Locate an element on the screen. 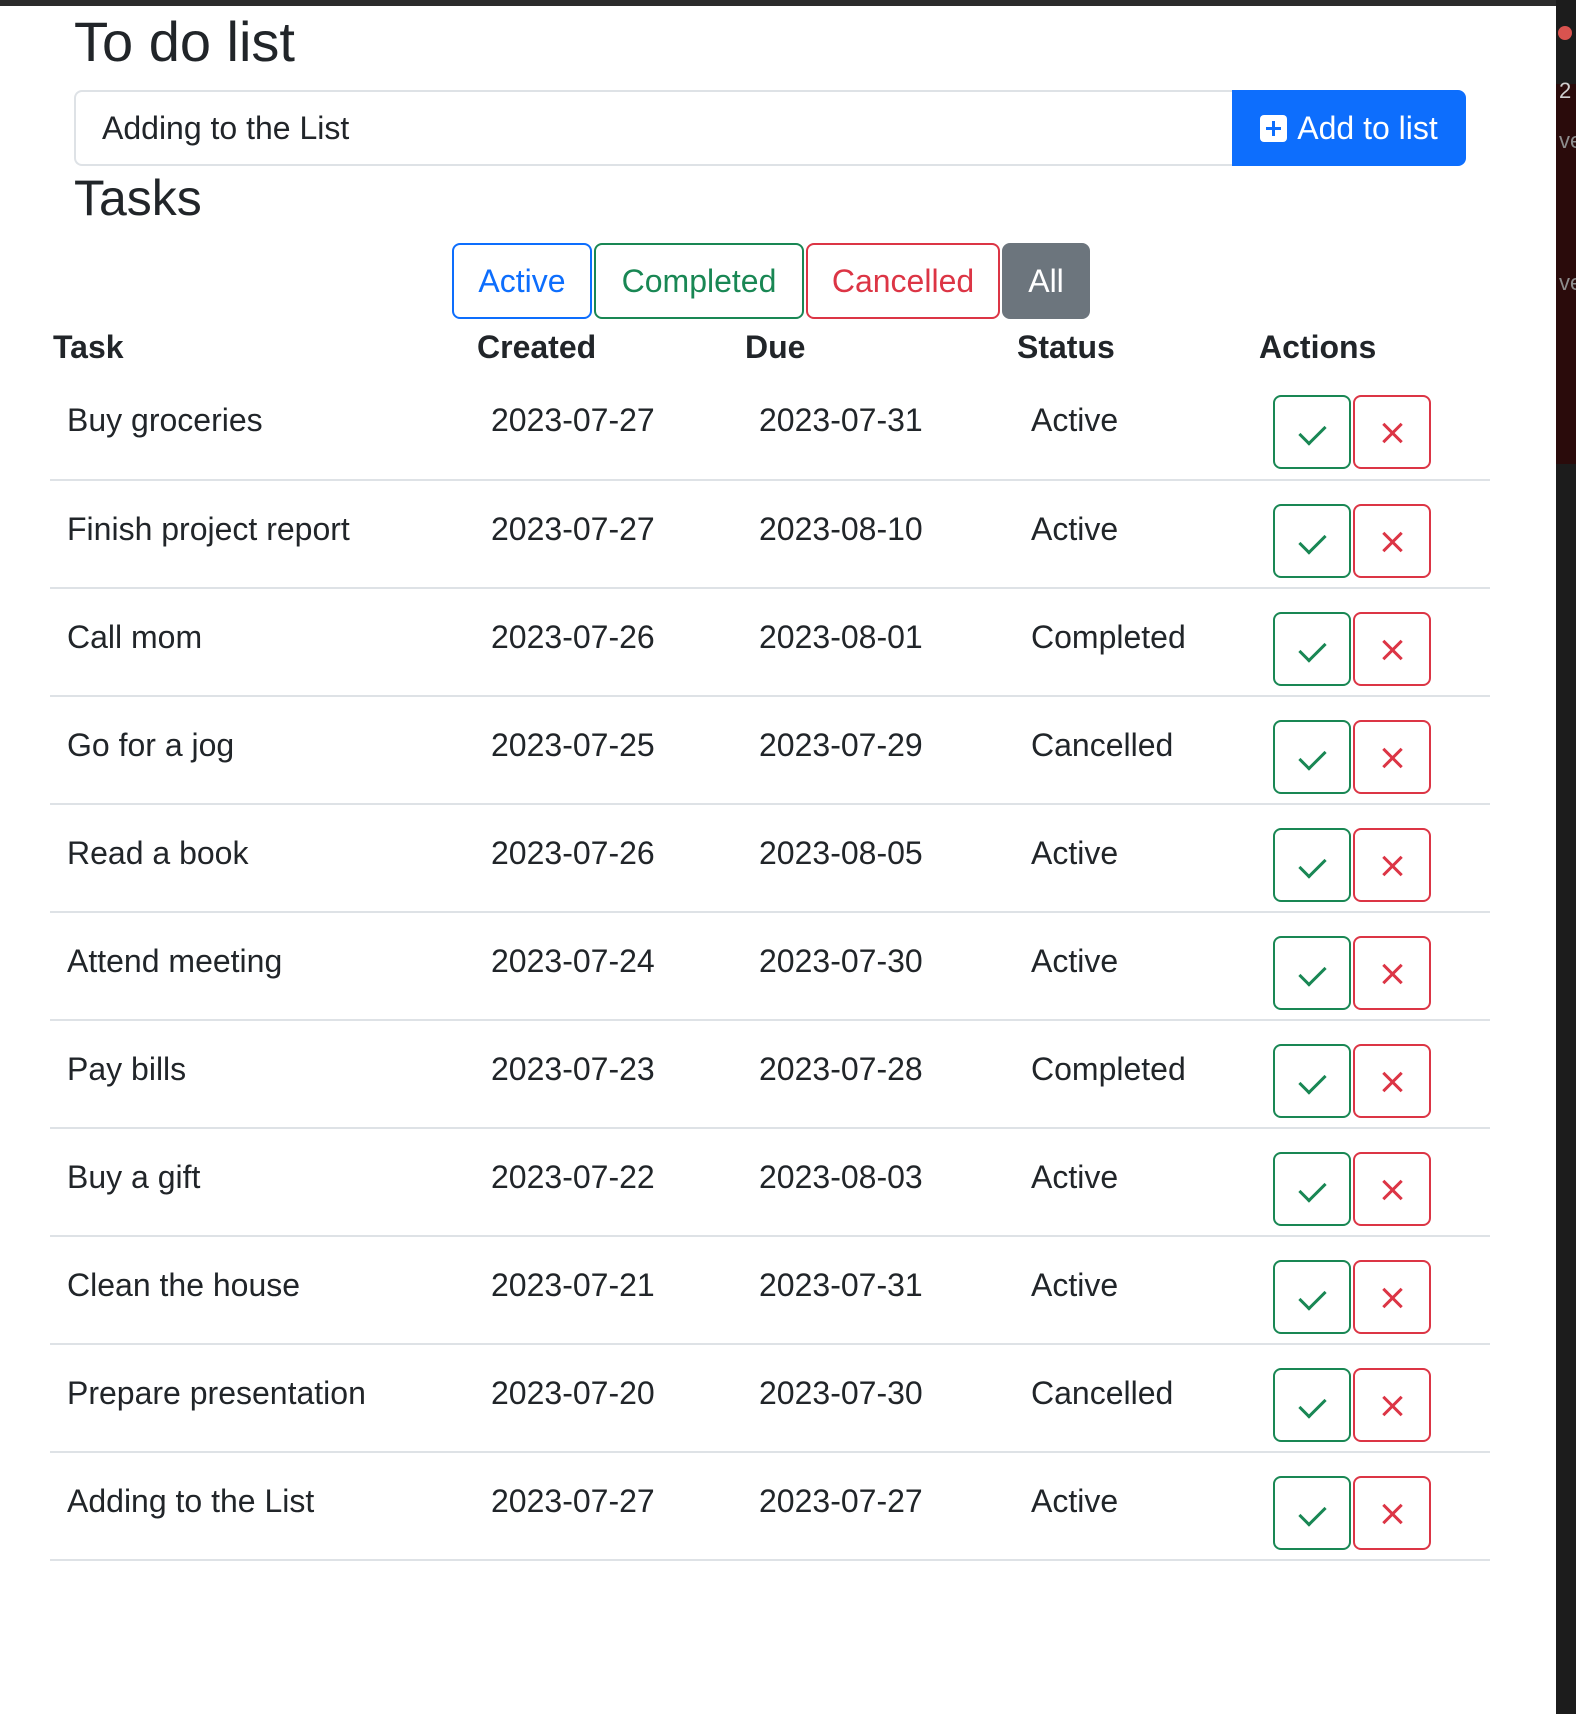  task-name: Adding to the List is located at coordinates (262, 1506).